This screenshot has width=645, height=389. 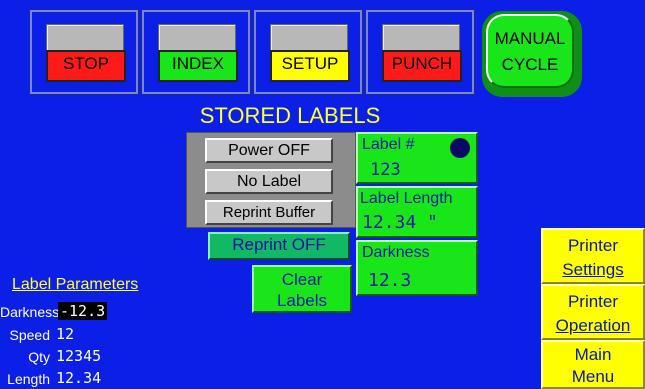 What do you see at coordinates (65, 334) in the screenshot?
I see `param-speed-value: 12` at bounding box center [65, 334].